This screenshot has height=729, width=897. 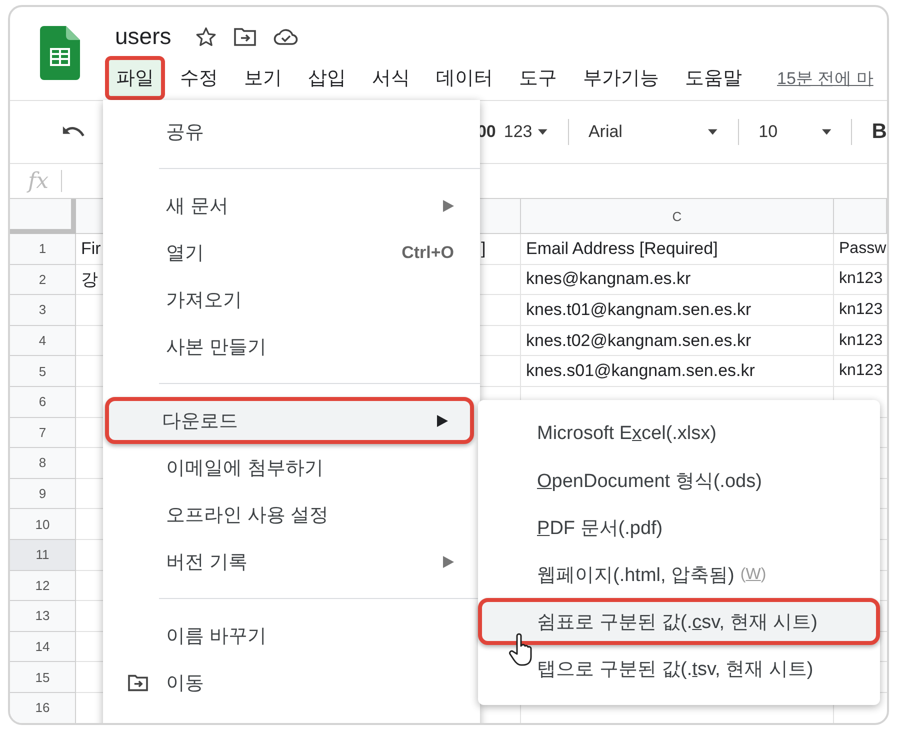 I want to click on menu-label: 이동, so click(x=185, y=684).